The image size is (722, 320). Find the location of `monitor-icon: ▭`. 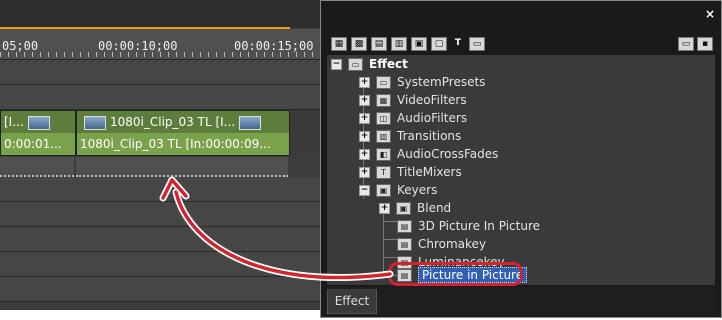

monitor-icon: ▭ is located at coordinates (477, 44).